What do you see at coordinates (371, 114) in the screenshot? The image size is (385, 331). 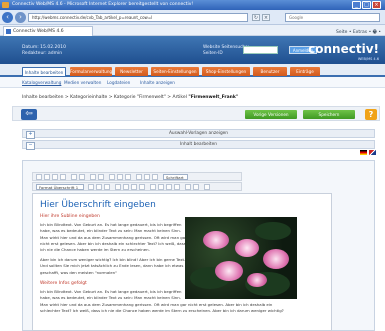 I see `help-button: ?` at bounding box center [371, 114].